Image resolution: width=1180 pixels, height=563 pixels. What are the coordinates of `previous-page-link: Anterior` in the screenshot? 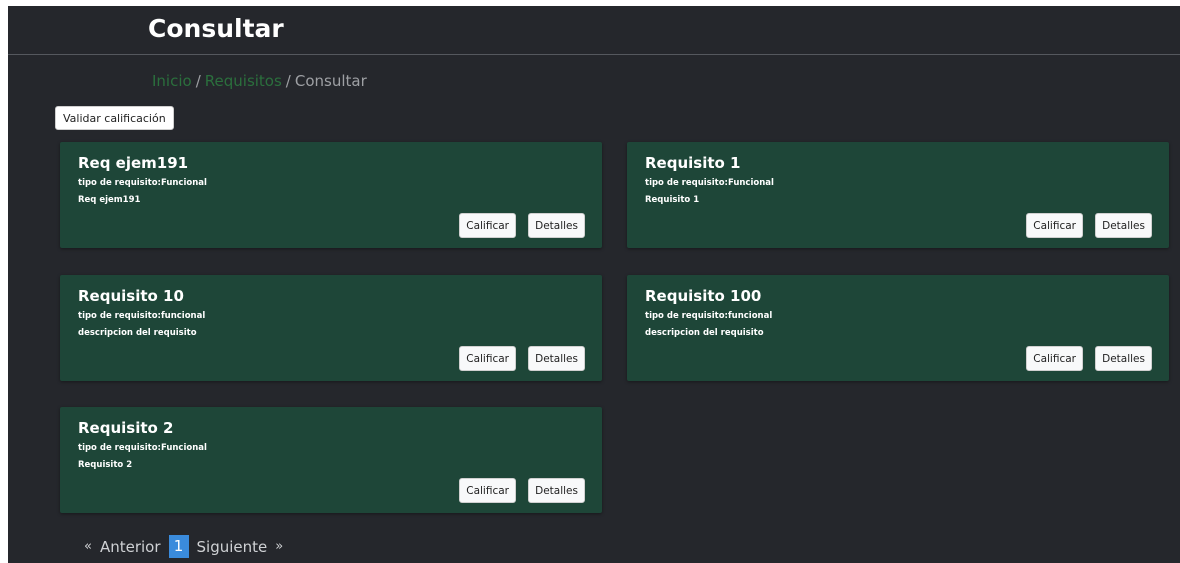 It's located at (130, 547).